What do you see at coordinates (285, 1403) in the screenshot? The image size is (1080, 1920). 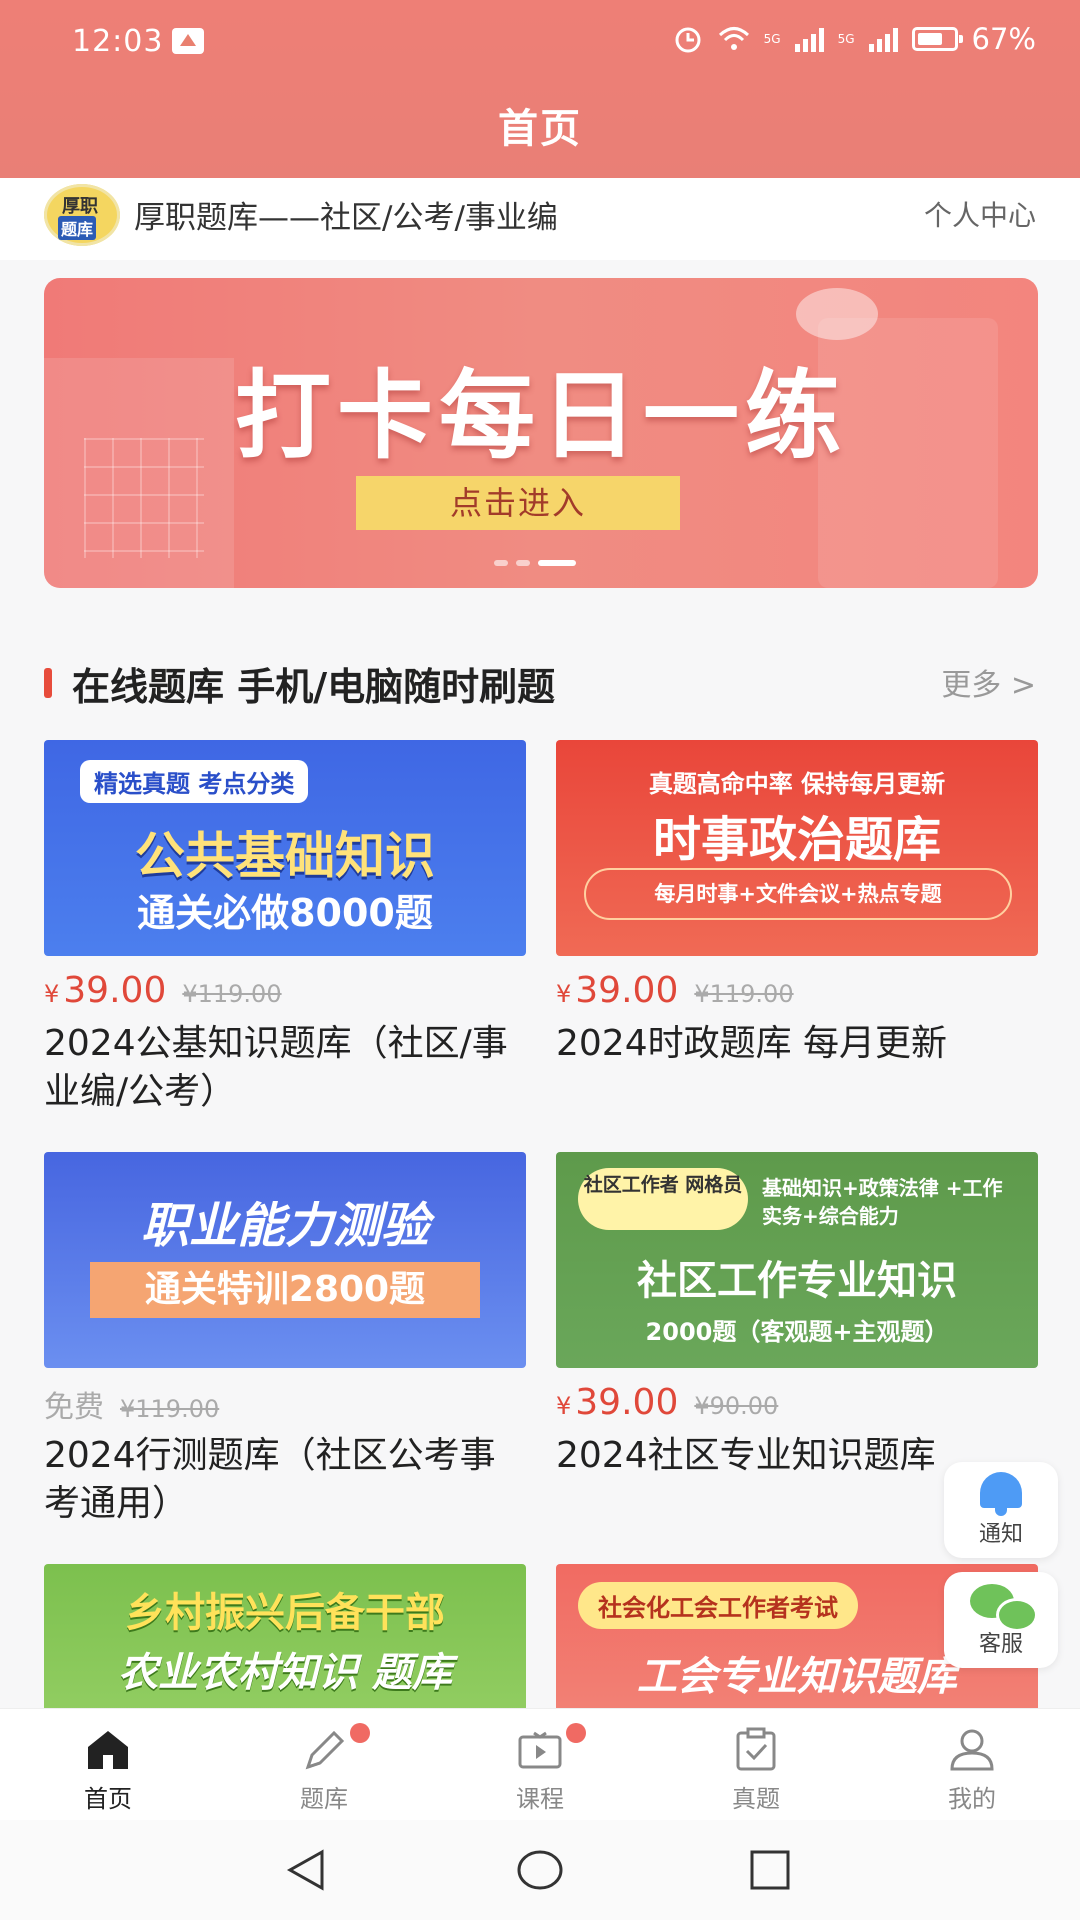 I see `price-row: 免费 ¥119.00` at bounding box center [285, 1403].